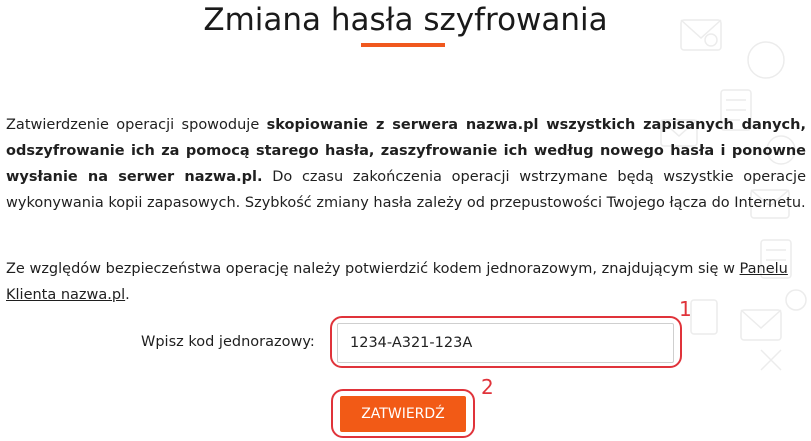  I want to click on annotation-number-1: 1, so click(685, 309).